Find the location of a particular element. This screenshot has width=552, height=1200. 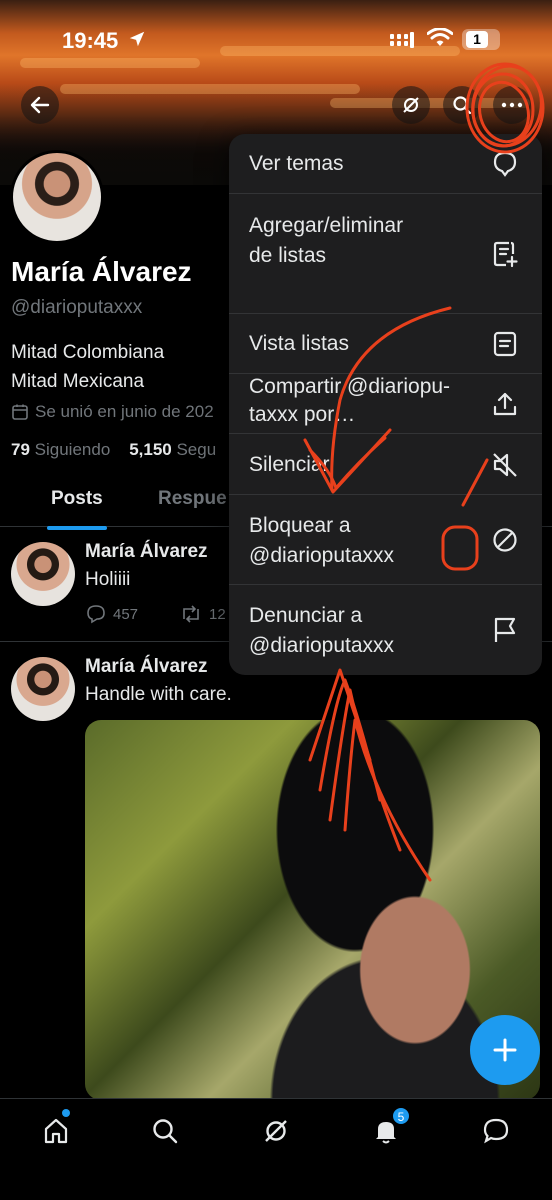

repost-button: 12 is located at coordinates (203, 614).